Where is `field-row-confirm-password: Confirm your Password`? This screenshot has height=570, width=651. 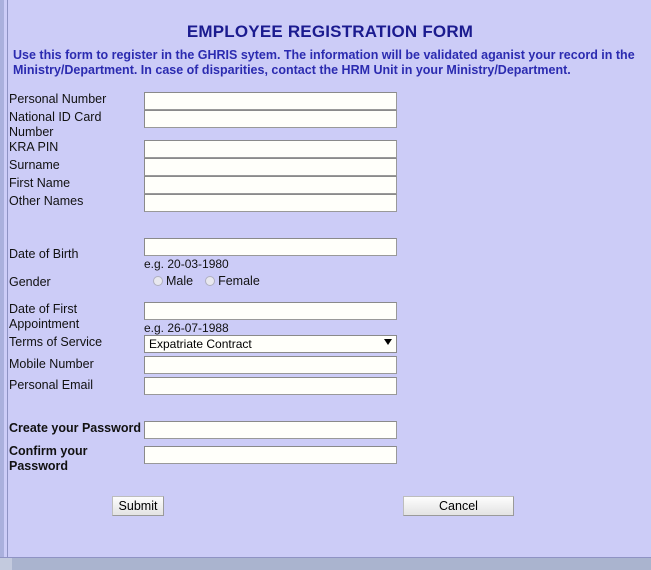 field-row-confirm-password: Confirm your Password is located at coordinates (311, 456).